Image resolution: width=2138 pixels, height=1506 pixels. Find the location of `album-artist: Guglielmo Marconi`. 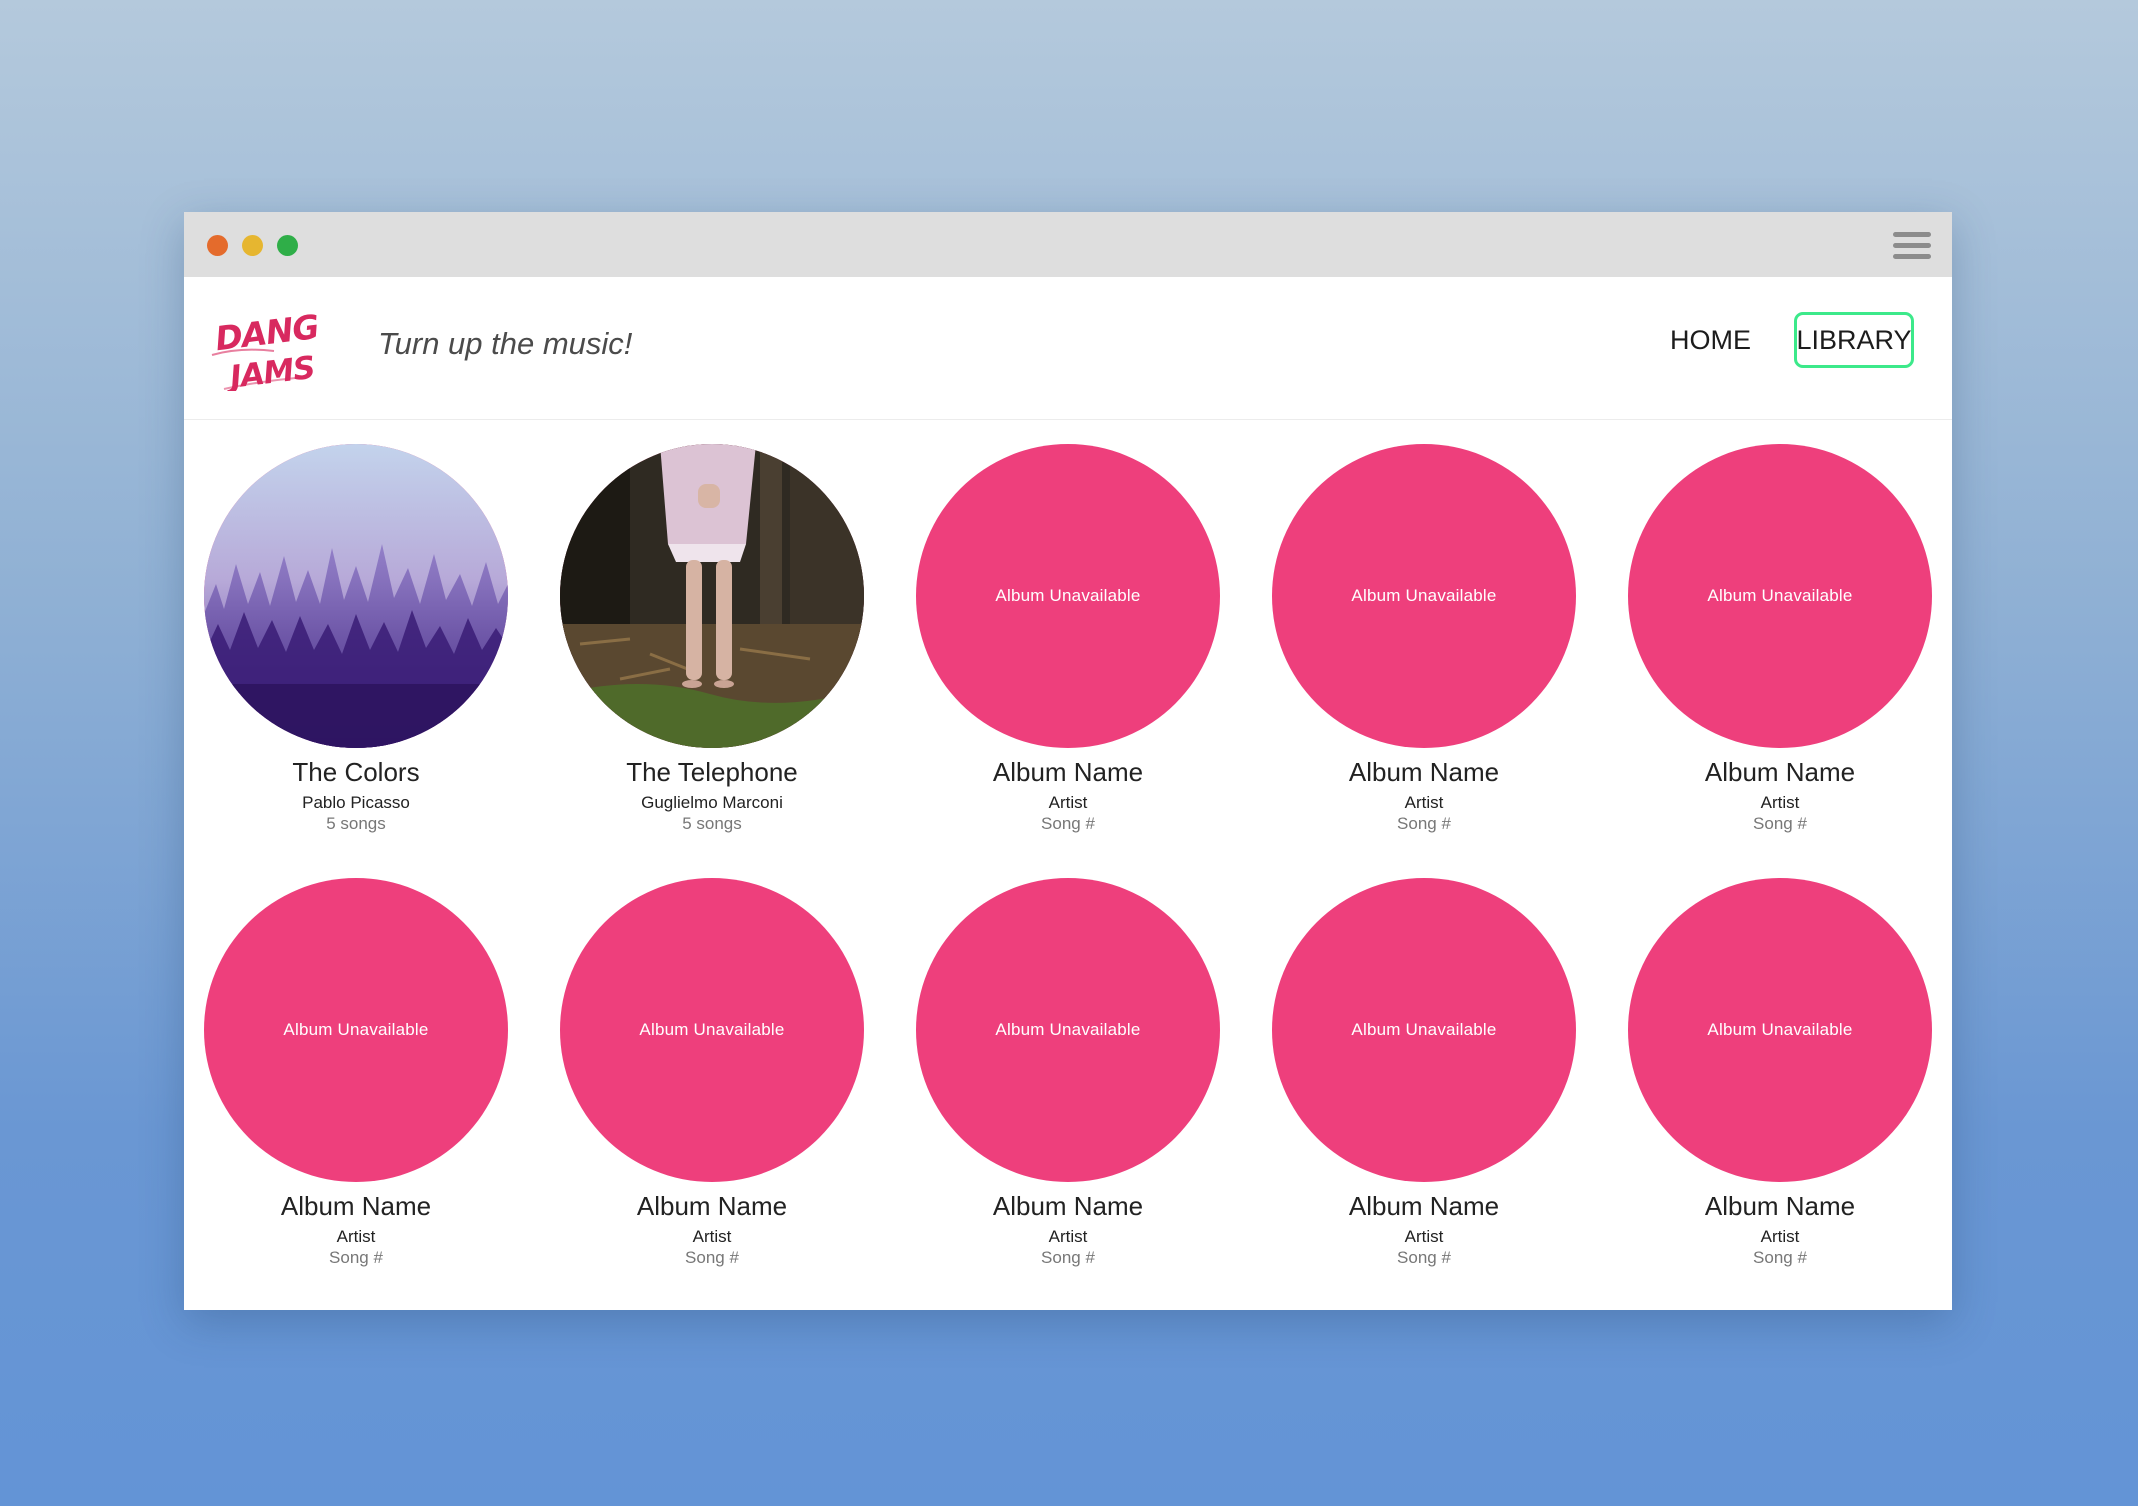

album-artist: Guglielmo Marconi is located at coordinates (712, 802).